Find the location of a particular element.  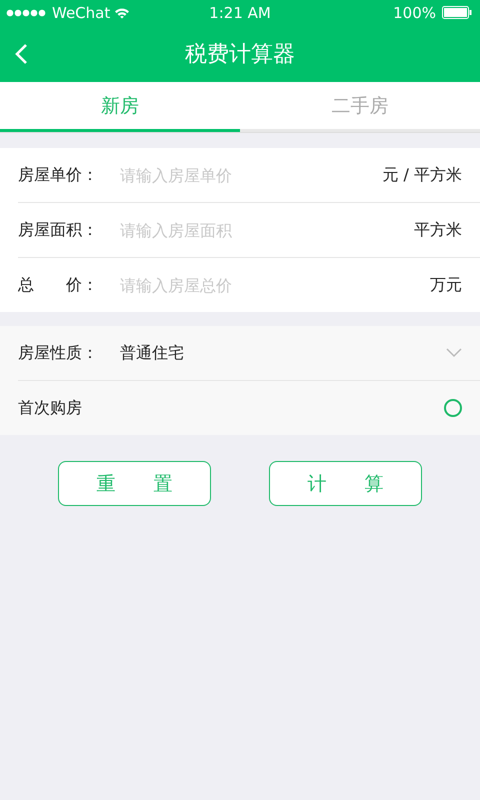

radio-button is located at coordinates (453, 408).